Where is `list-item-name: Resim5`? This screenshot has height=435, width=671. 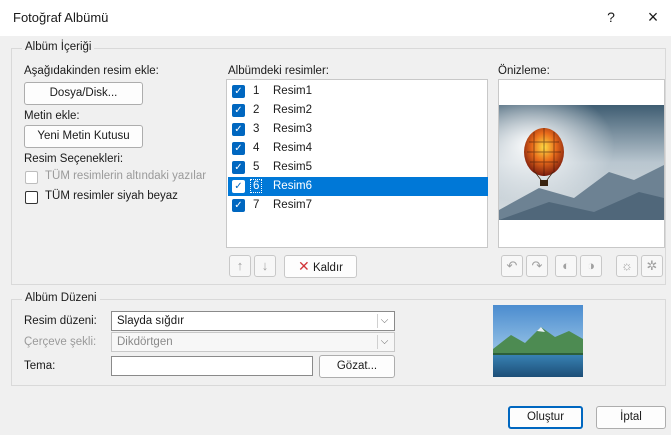
list-item-name: Resim5 is located at coordinates (292, 167).